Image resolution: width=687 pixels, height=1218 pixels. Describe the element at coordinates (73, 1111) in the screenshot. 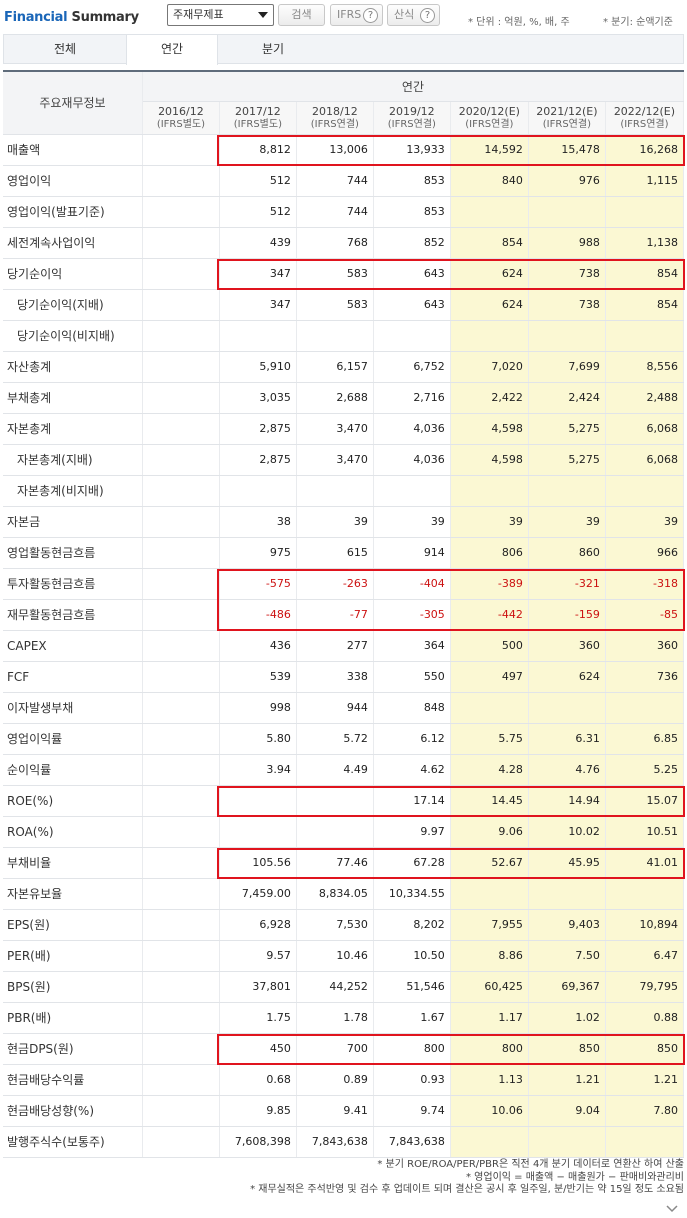

I see `row-label: 현금배당성향(%)` at that location.